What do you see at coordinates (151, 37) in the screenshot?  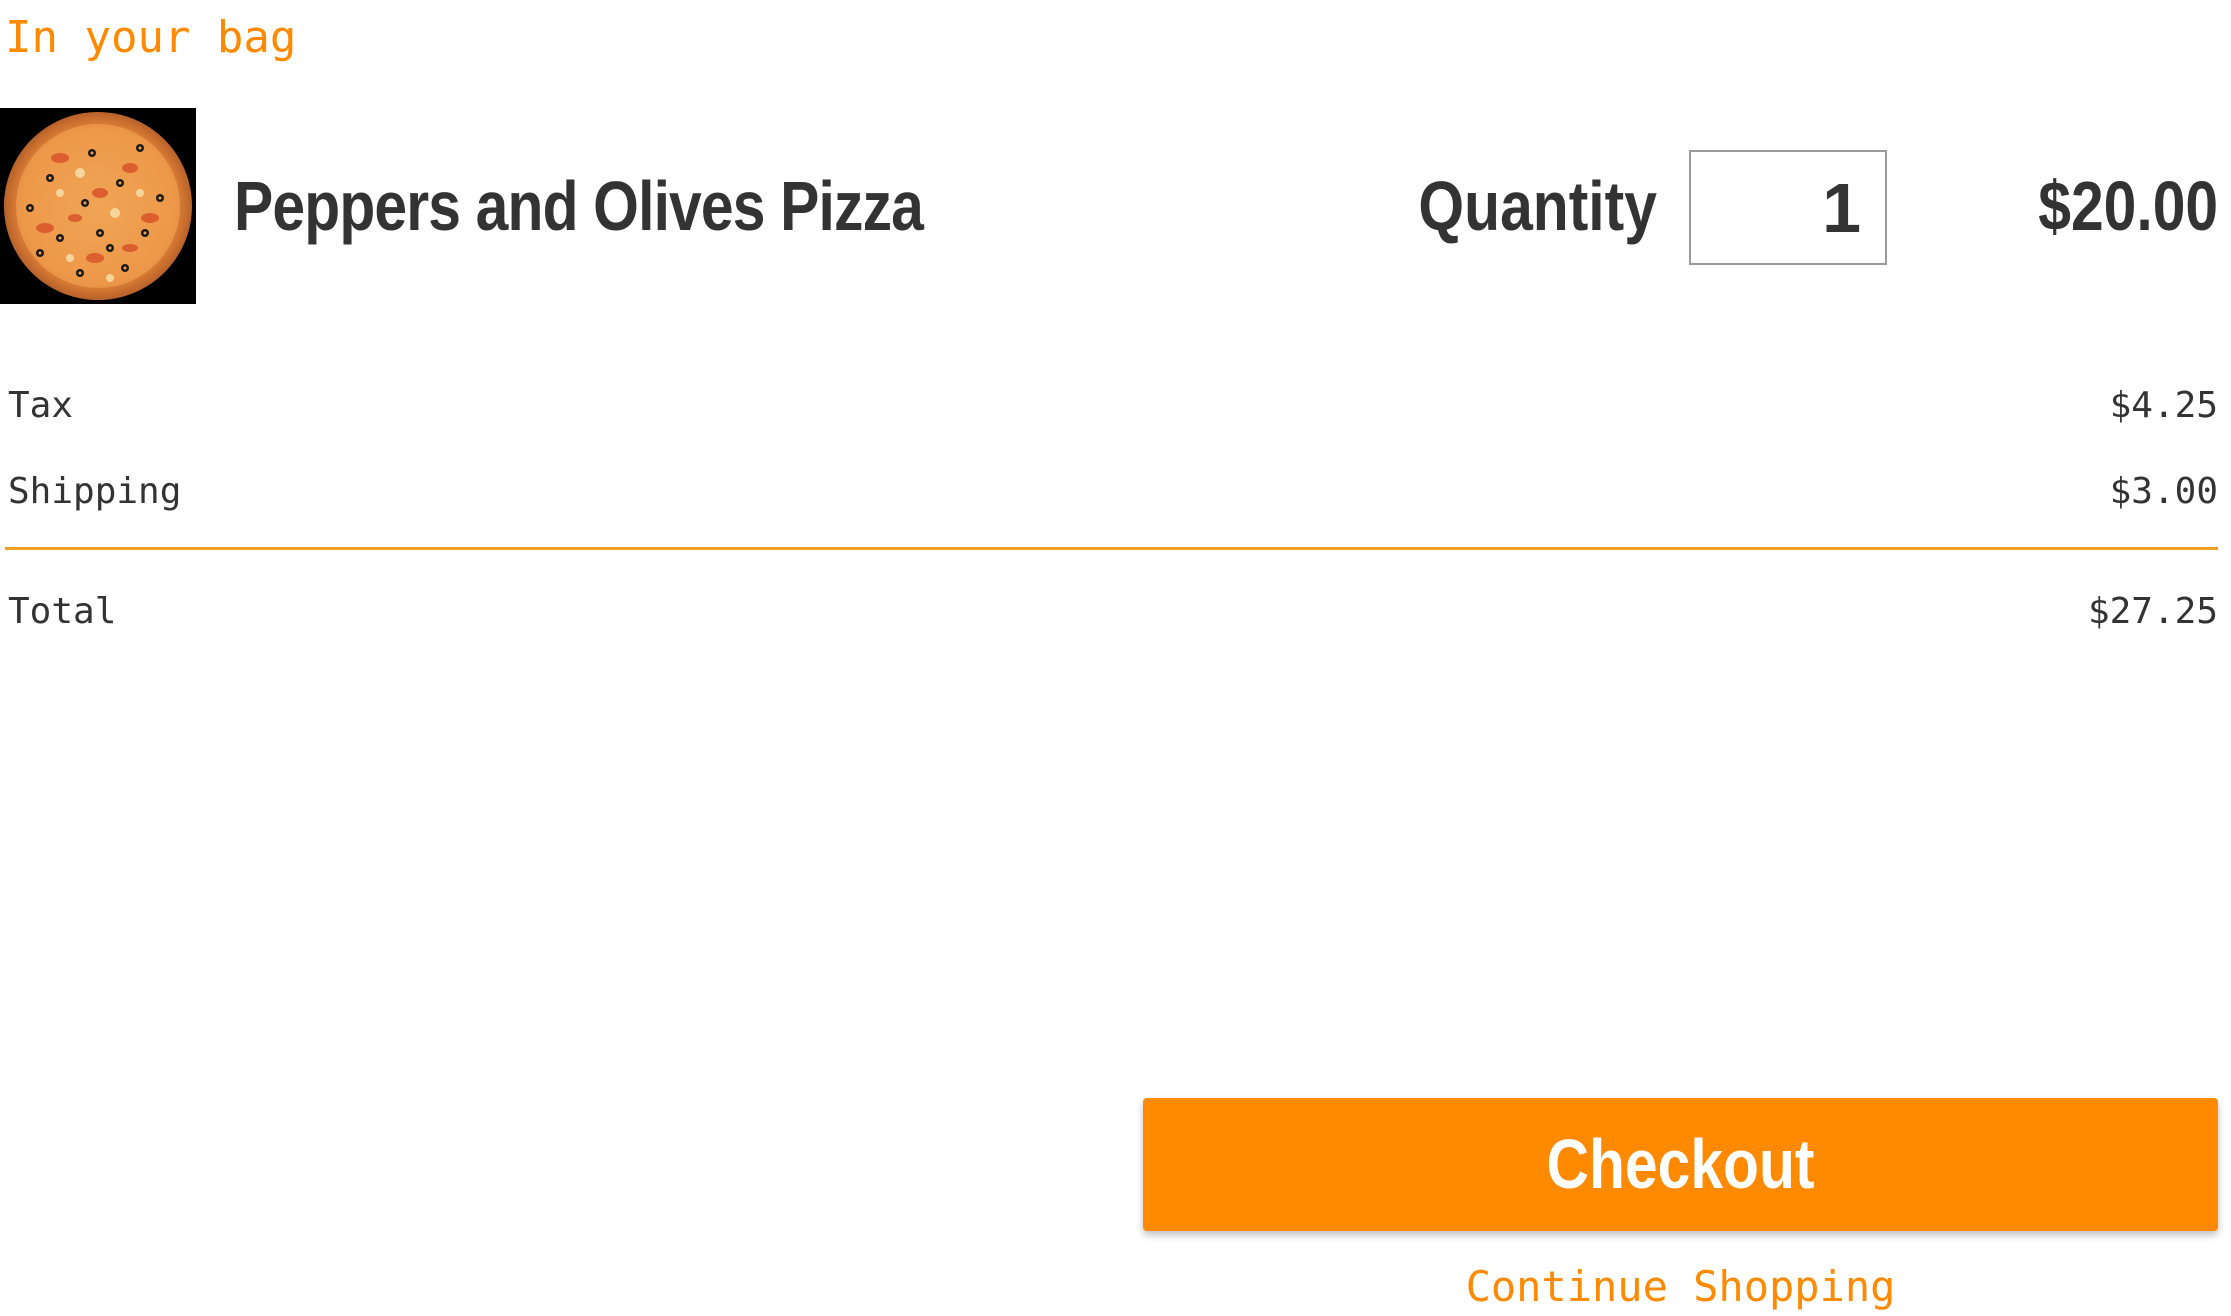 I see `page-title: In your bag` at bounding box center [151, 37].